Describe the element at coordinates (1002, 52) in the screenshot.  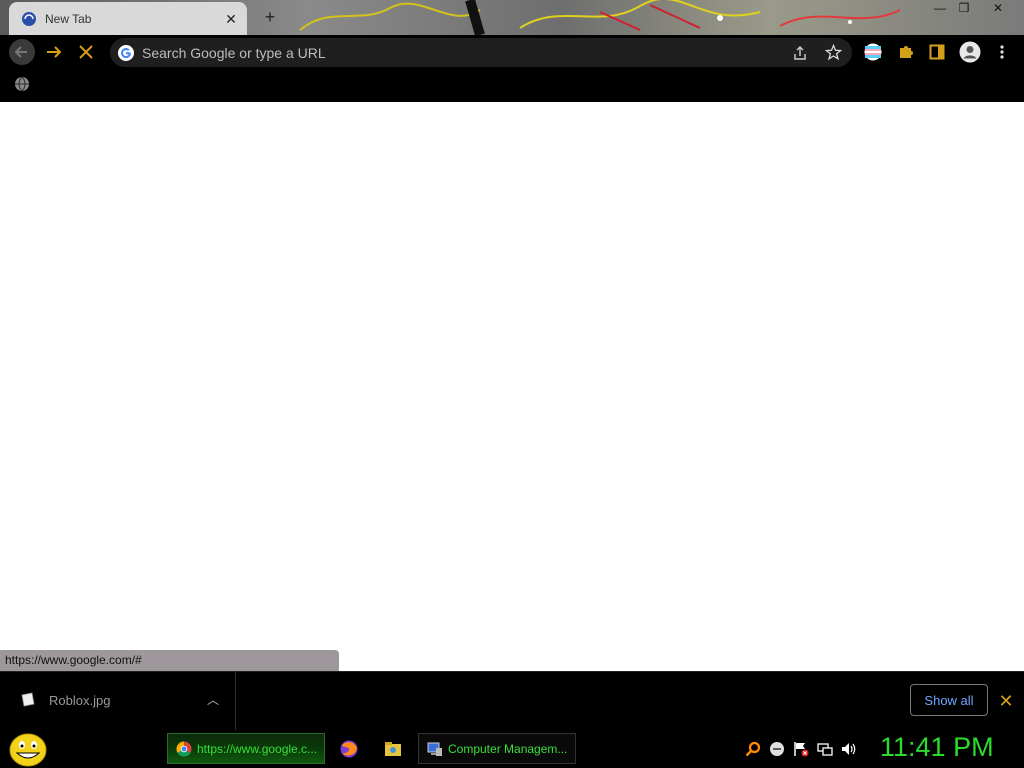
I see `menu-kebab-icon` at that location.